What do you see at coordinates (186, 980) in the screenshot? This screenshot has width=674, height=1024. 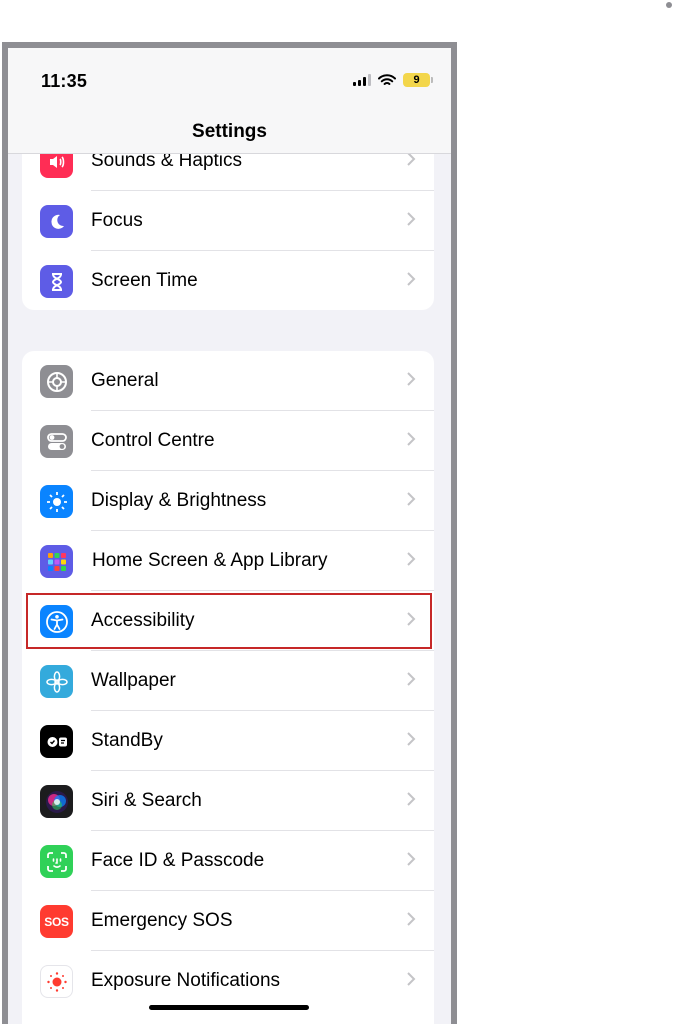 I see `row-label: Exposure Notifications` at bounding box center [186, 980].